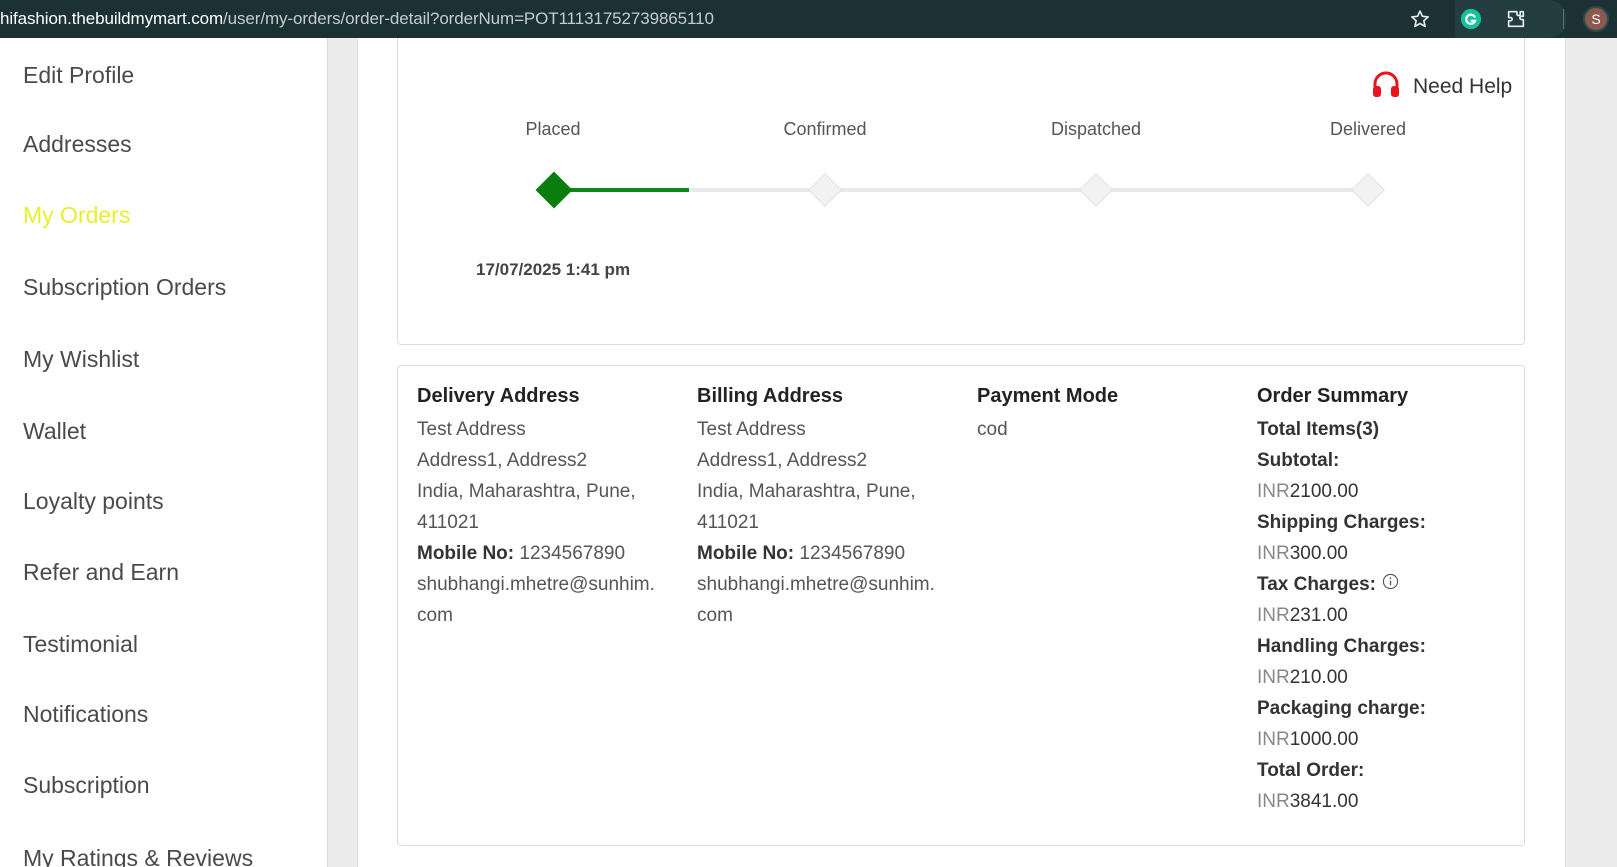 The width and height of the screenshot is (1617, 867). What do you see at coordinates (1563, 19) in the screenshot?
I see `toolbar-separator` at bounding box center [1563, 19].